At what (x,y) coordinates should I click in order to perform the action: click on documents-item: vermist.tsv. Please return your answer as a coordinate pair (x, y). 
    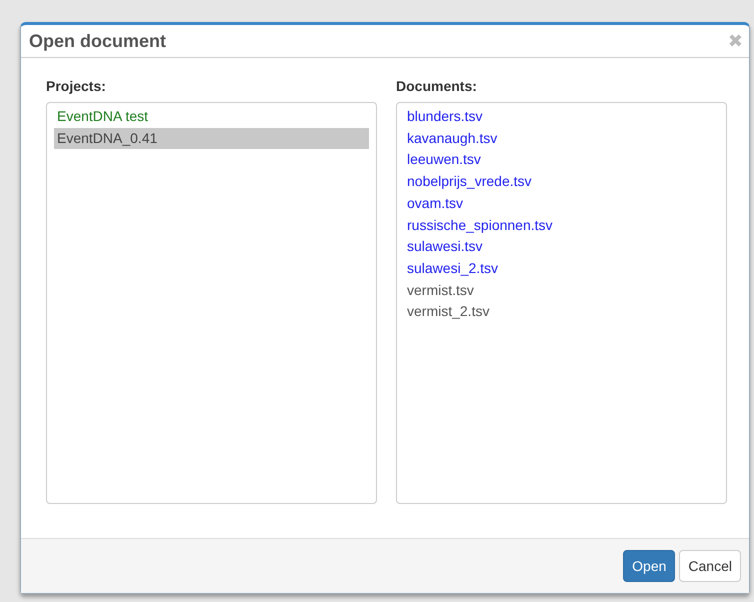
    Looking at the image, I should click on (561, 291).